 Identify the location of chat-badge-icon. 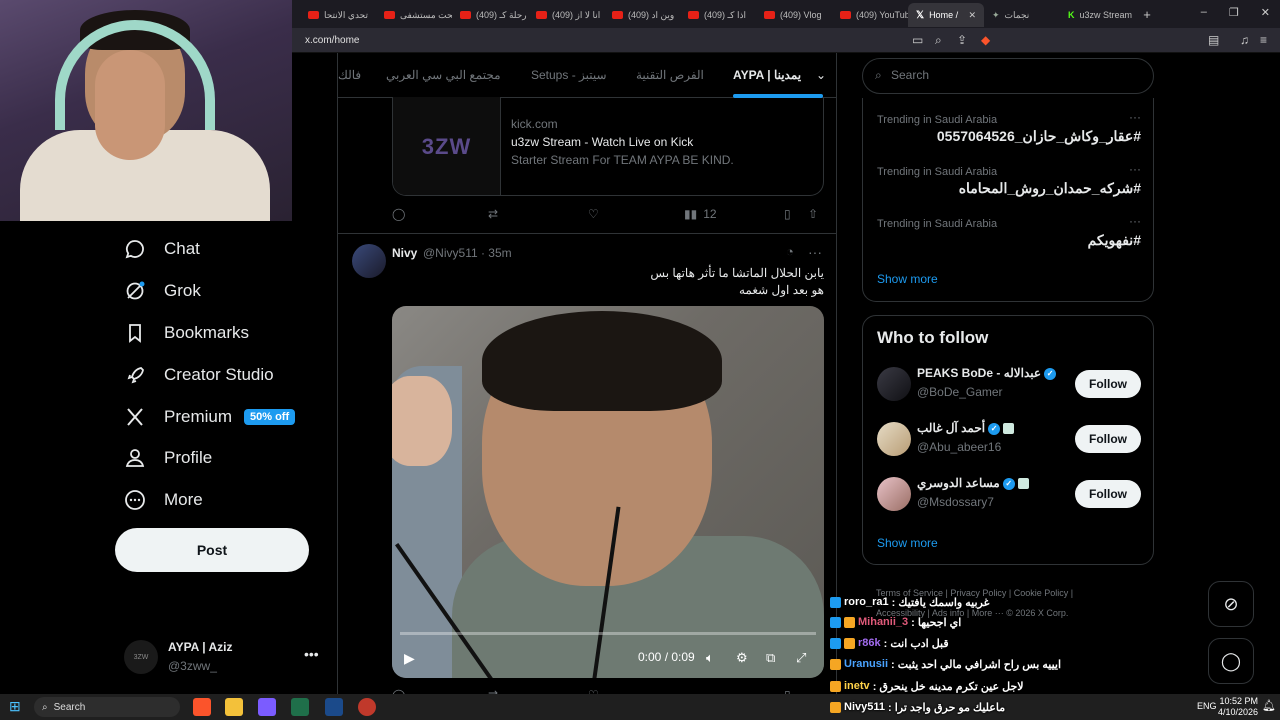
(835, 622).